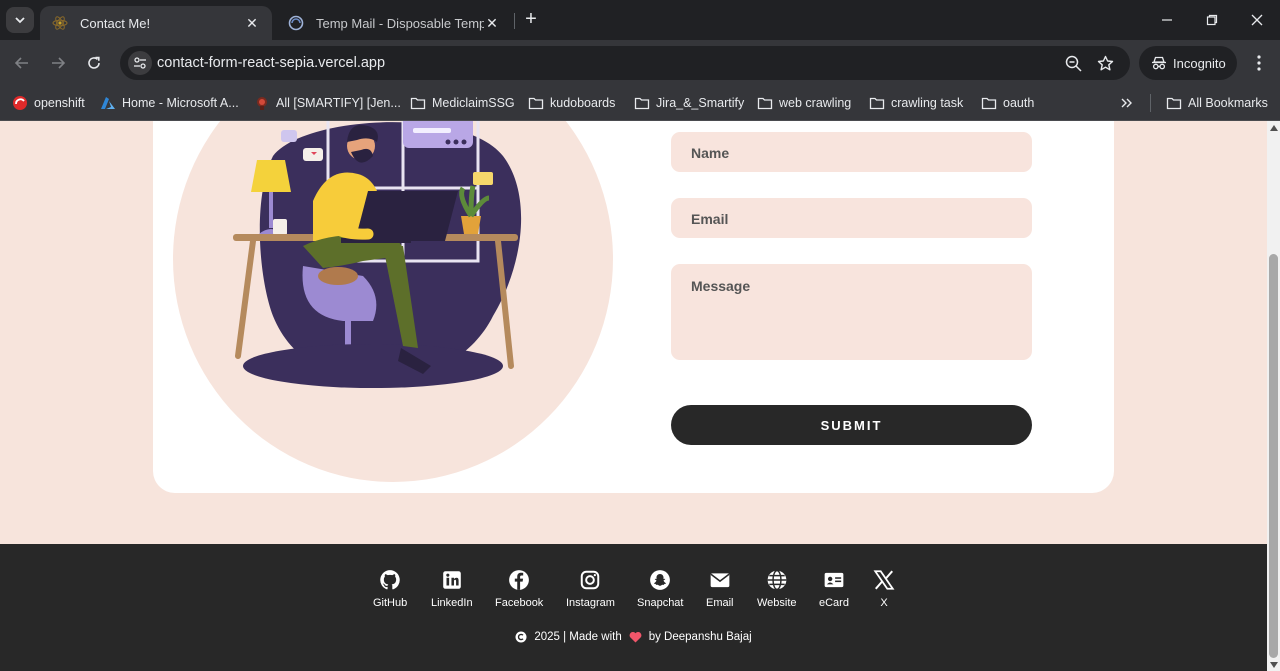 This screenshot has height=671, width=1280. I want to click on bookmark-folder-jira-smartify: Jira_&_Smartify, so click(689, 103).